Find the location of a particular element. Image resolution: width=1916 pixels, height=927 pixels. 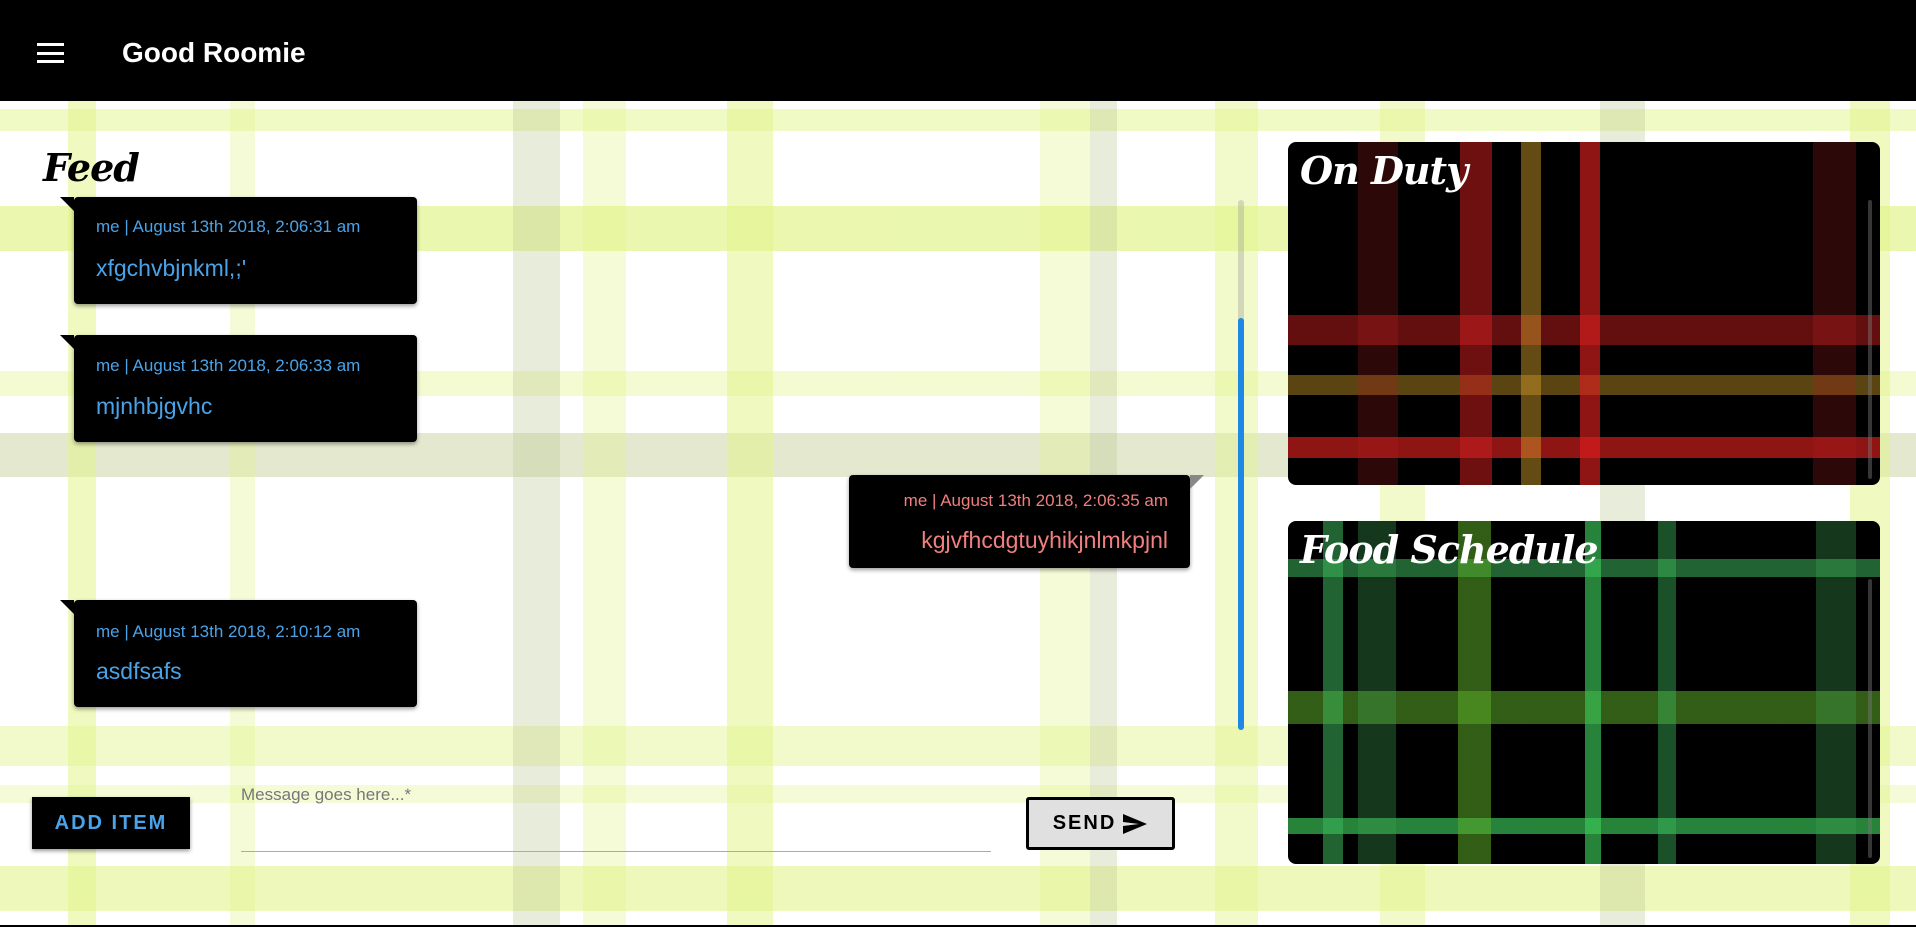

feed-scrollbar-thumb is located at coordinates (1241, 524).